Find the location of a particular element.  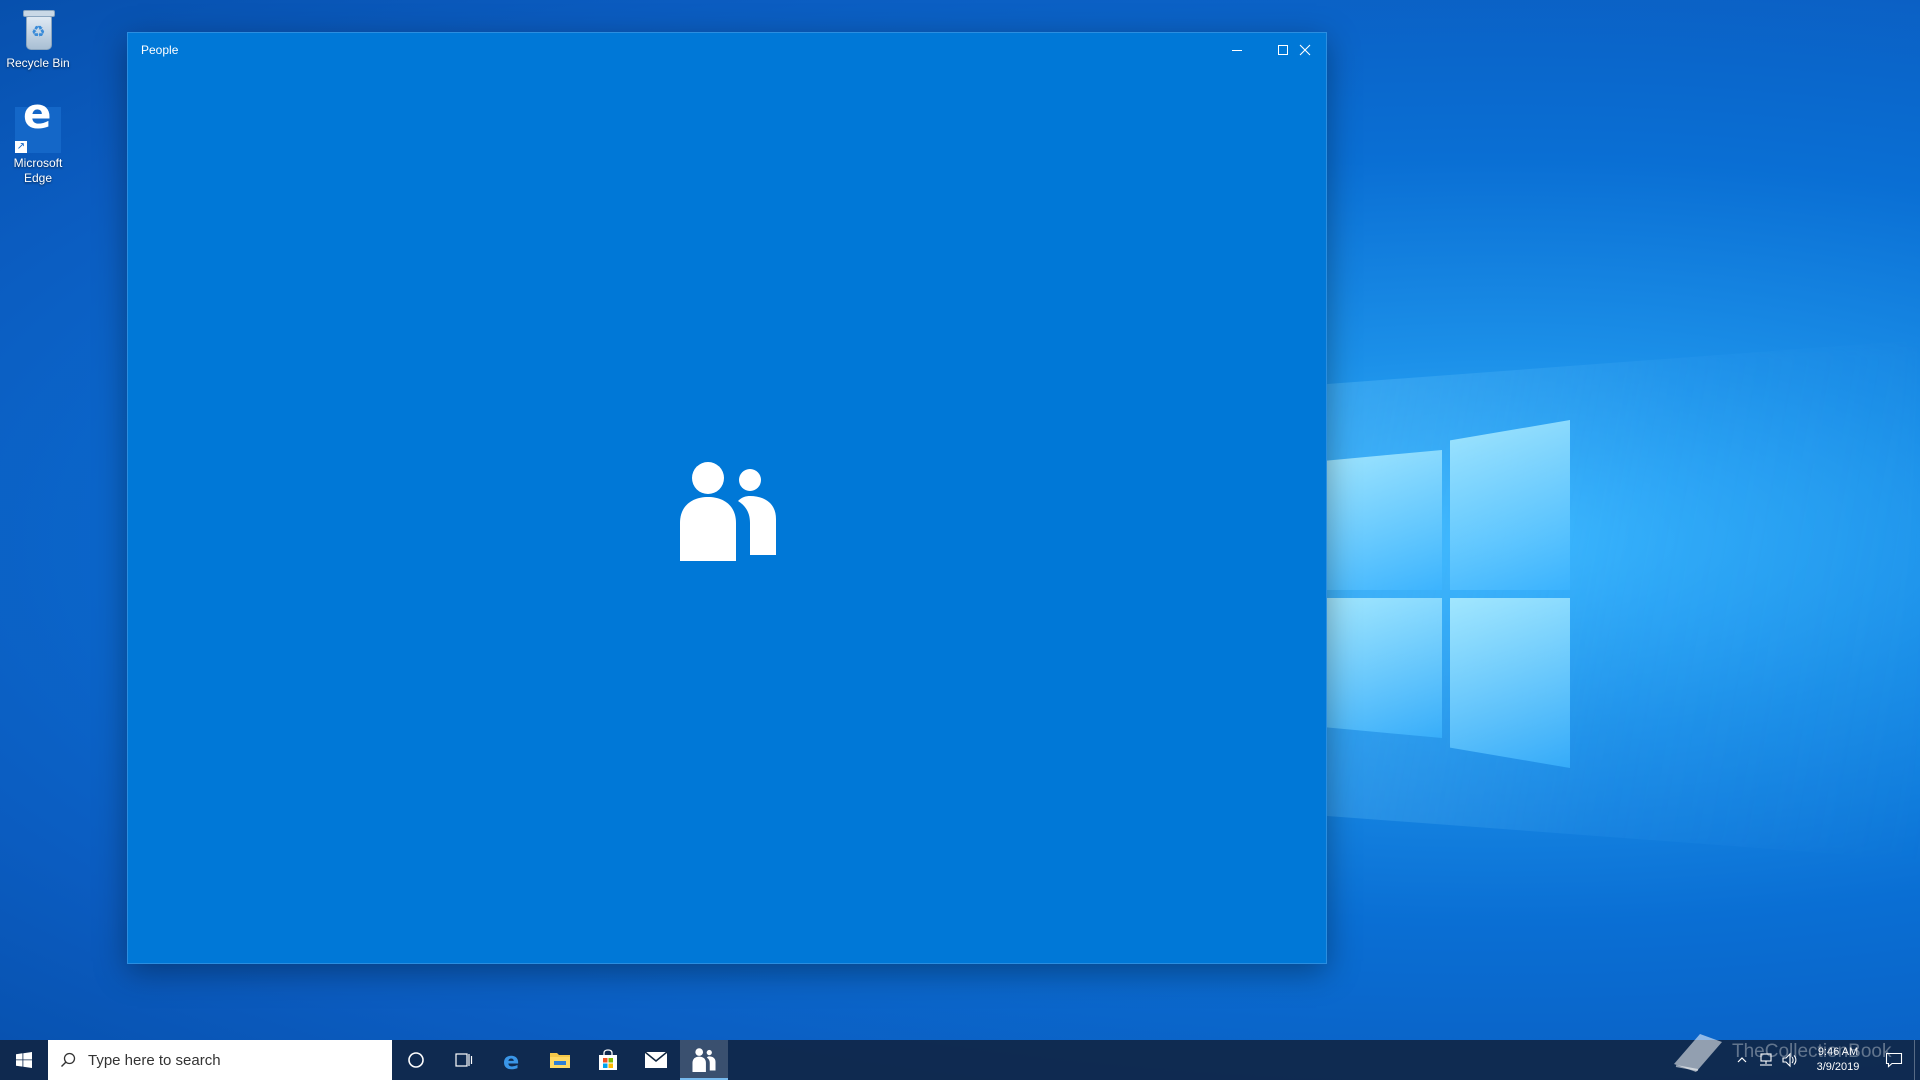

system-tray: 9:46 AM 3/9/2019 is located at coordinates (1825, 1060).